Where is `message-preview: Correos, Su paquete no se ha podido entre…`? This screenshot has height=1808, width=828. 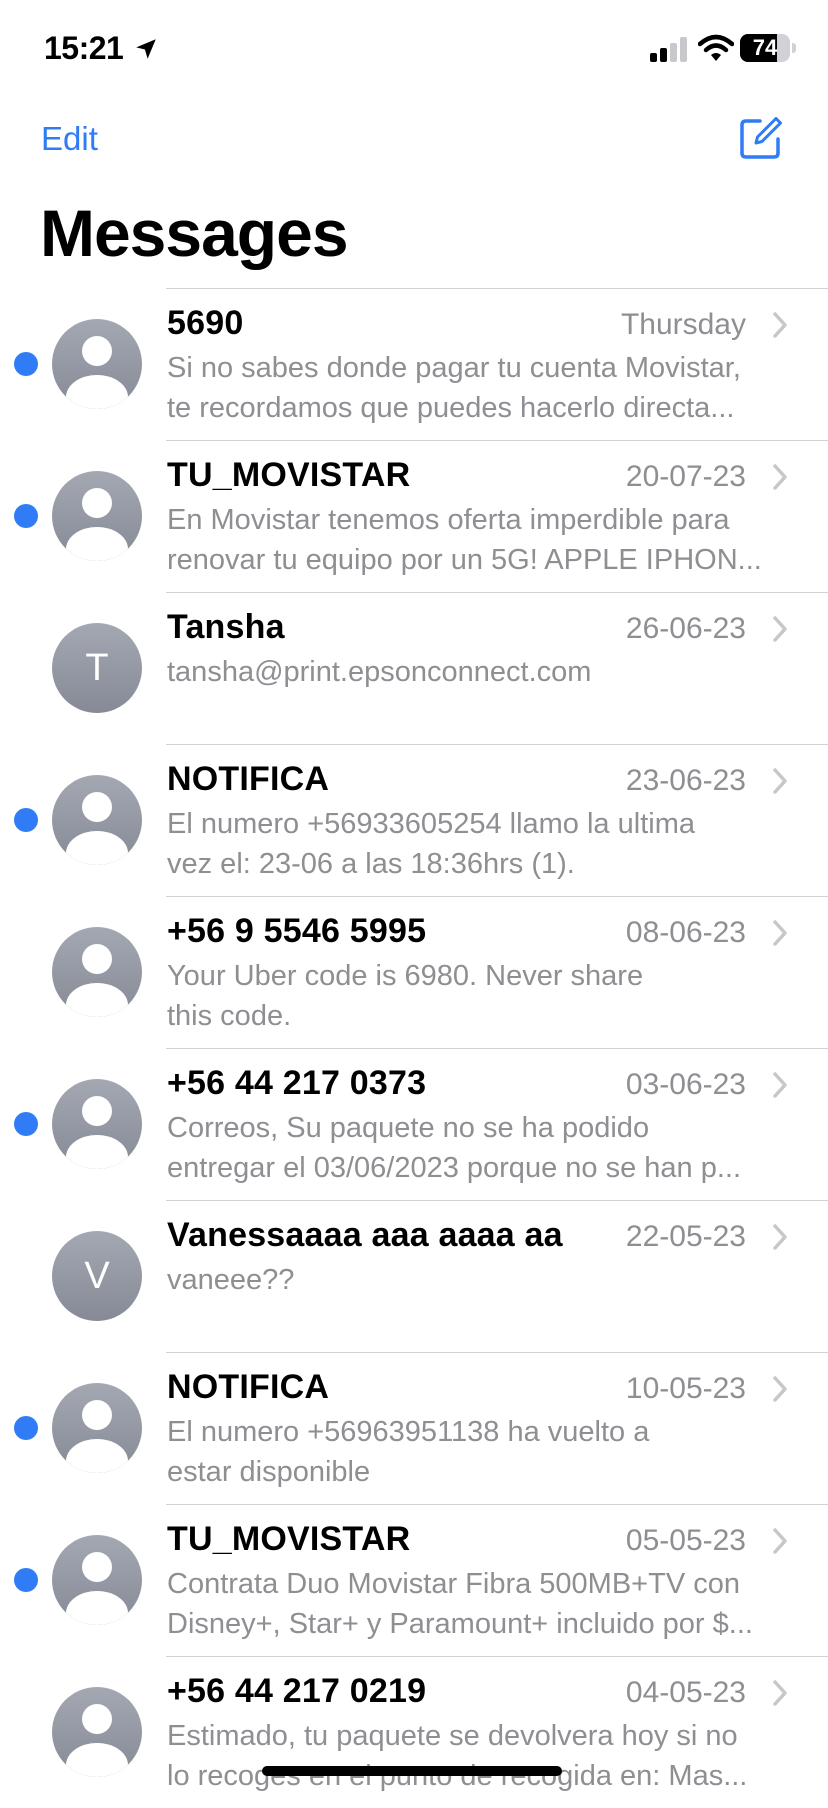 message-preview: Correos, Su paquete no se ha podido entre… is located at coordinates (477, 1148).